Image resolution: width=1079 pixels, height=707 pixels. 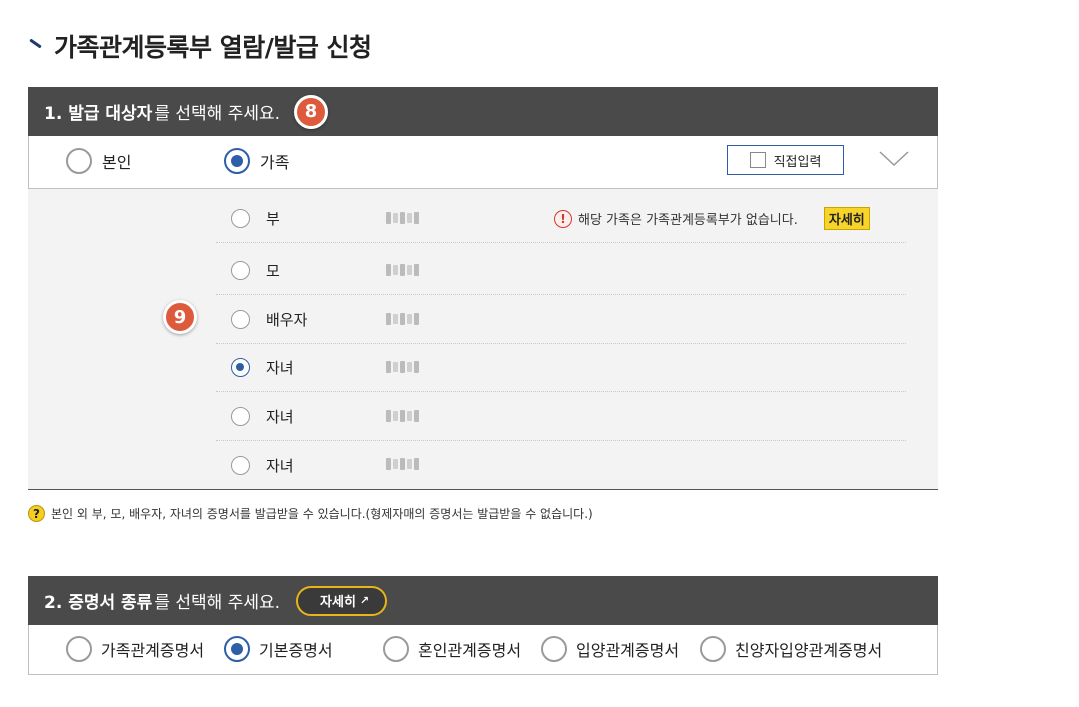 I want to click on page-title: 가족관계등록부 열람/발급 신청, so click(x=200, y=46).